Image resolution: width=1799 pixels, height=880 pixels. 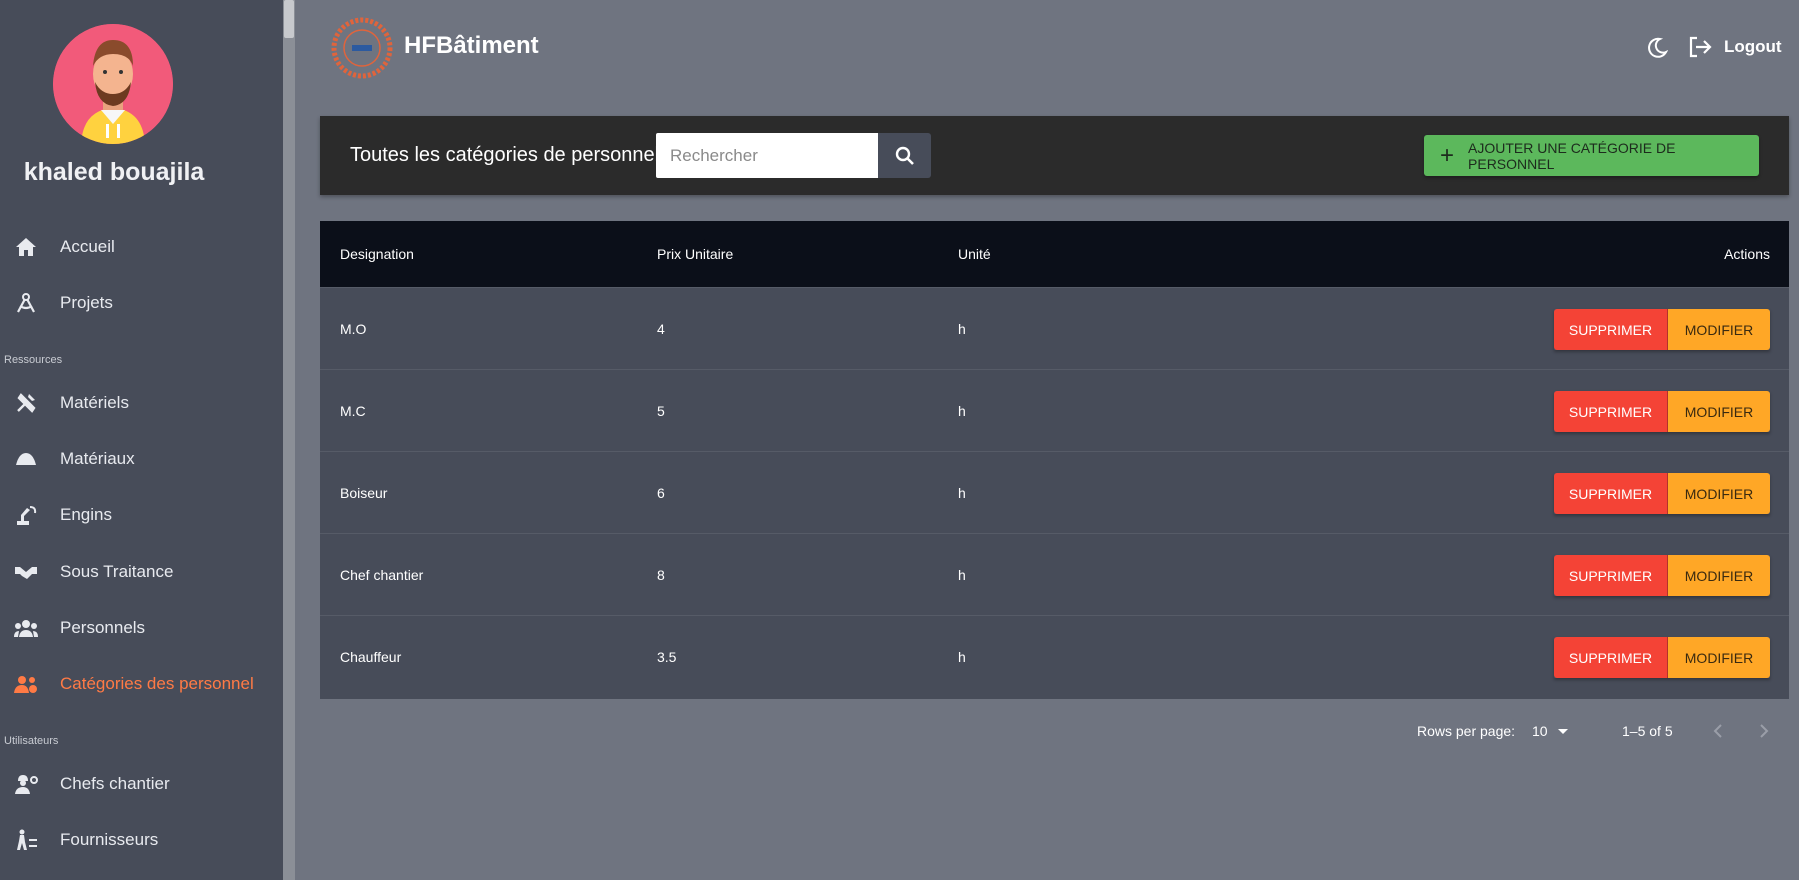 What do you see at coordinates (33, 360) in the screenshot?
I see `section-label-ressources: Ressources` at bounding box center [33, 360].